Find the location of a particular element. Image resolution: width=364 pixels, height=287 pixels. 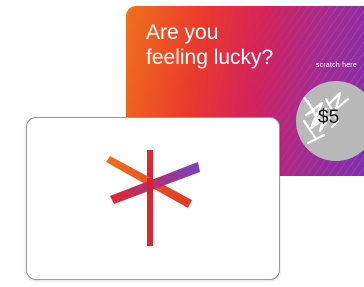

crossed-flag-logo-icon is located at coordinates (153, 198).